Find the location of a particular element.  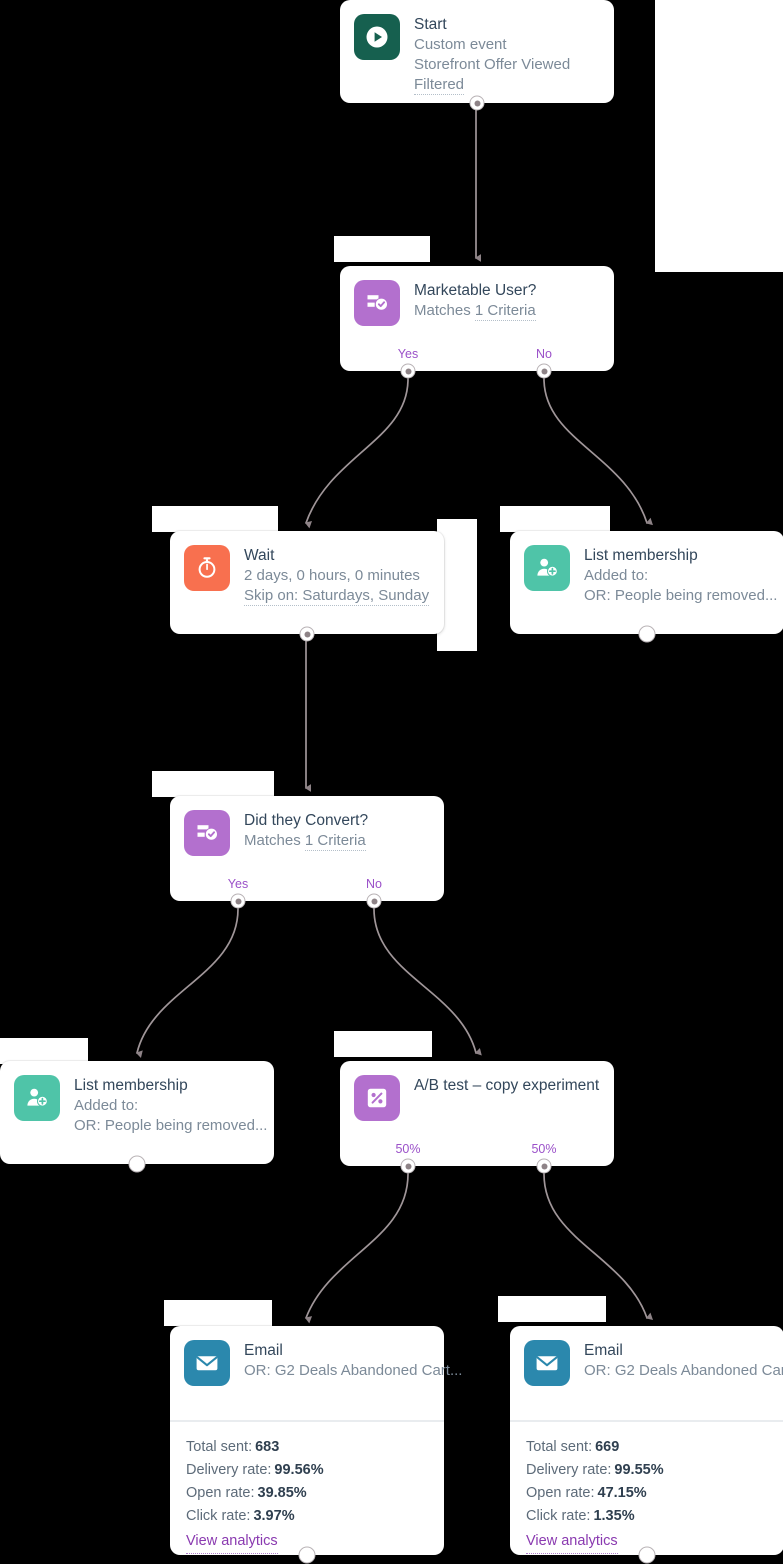

node-subtitle: Custom event is located at coordinates (460, 44).